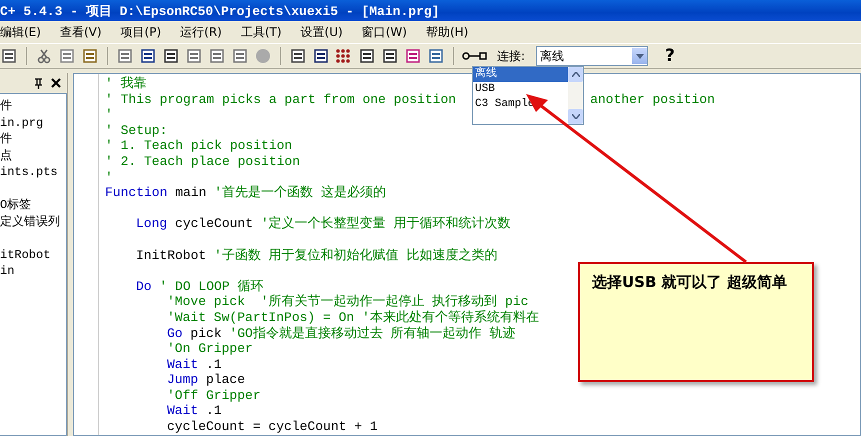 The image size is (861, 436). What do you see at coordinates (389, 32) in the screenshot?
I see `menu-item: 窗口(W)` at bounding box center [389, 32].